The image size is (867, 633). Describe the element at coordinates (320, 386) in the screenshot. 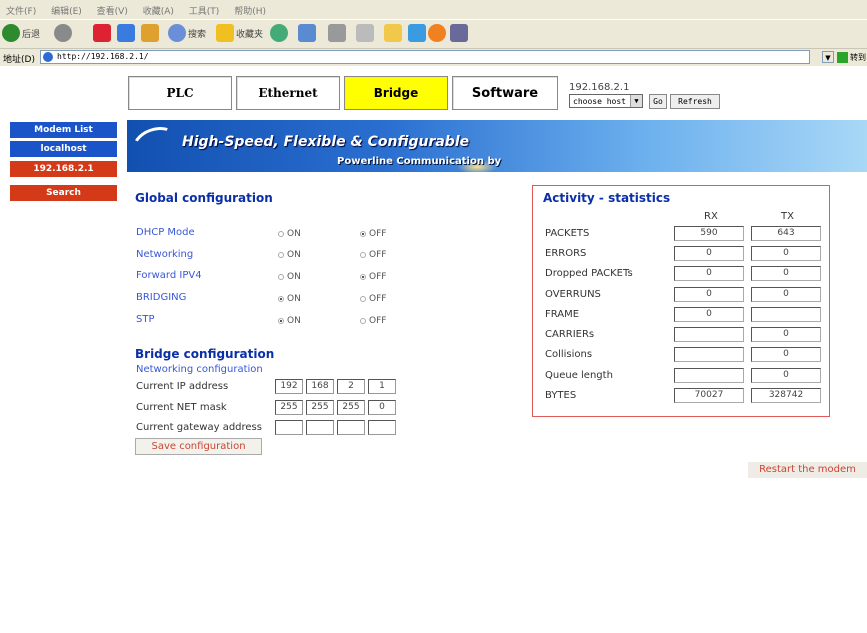

I see `ip-octet-2: 168` at that location.